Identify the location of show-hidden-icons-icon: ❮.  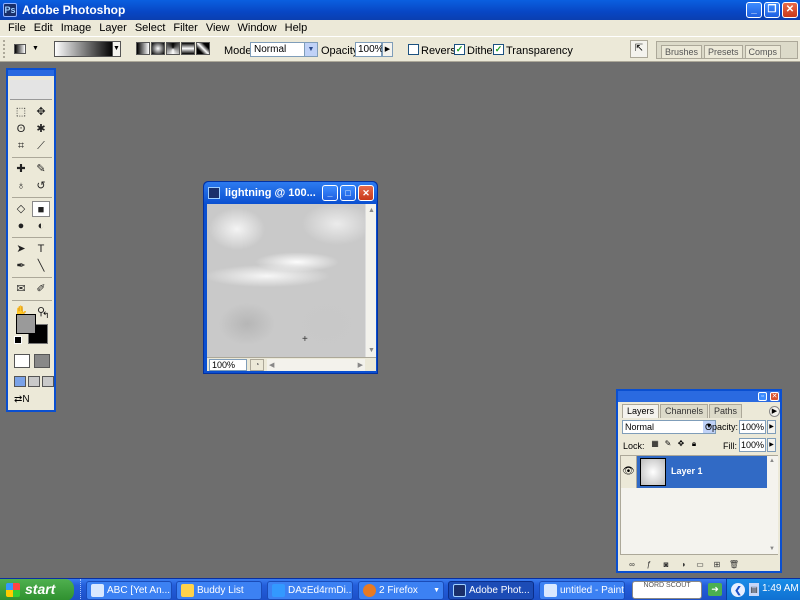
(738, 590).